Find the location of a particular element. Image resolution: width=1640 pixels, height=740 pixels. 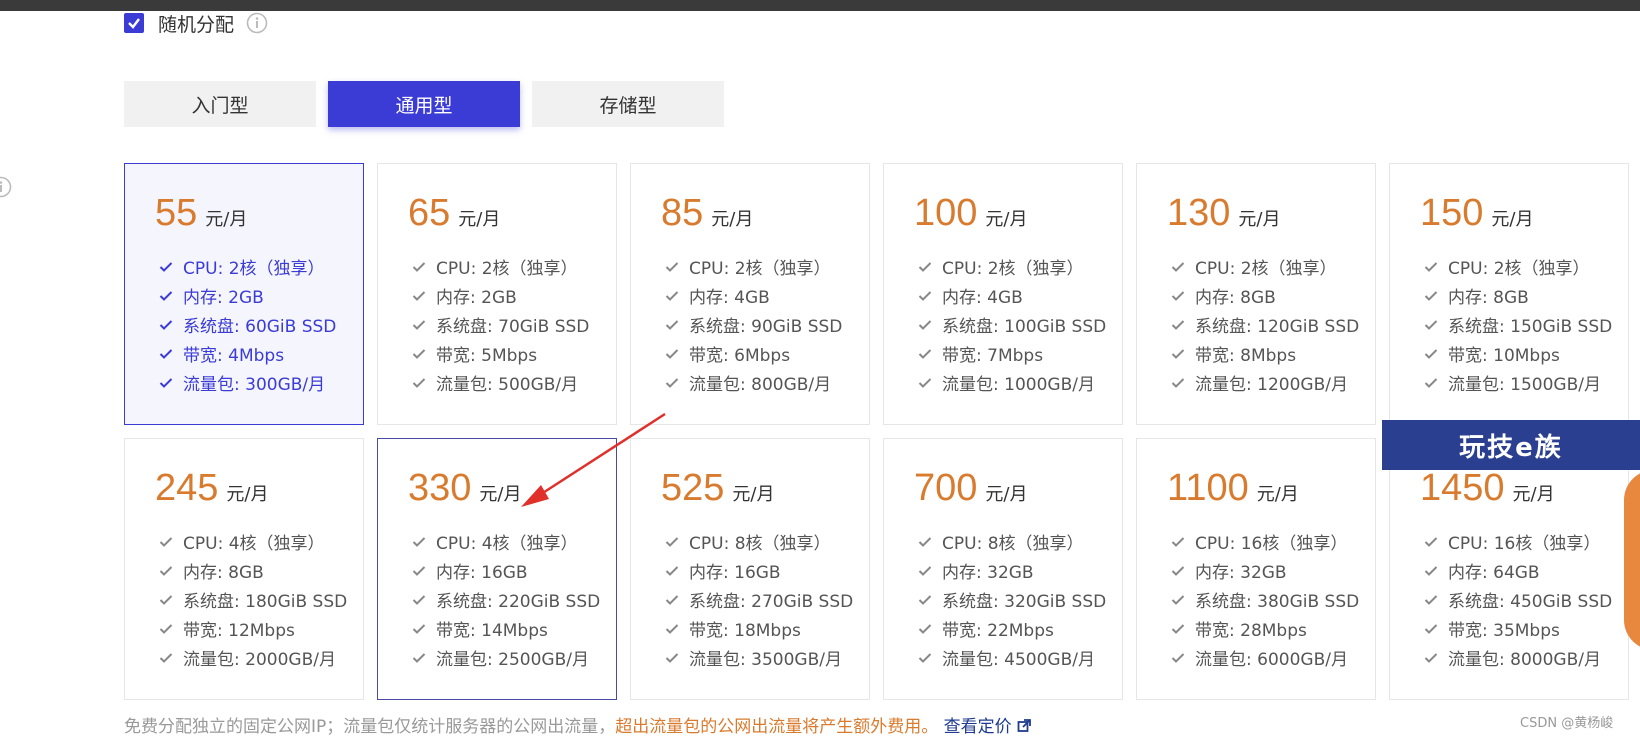

plan-spec-item: 流量包: 1500GB/月 is located at coordinates (1518, 382).